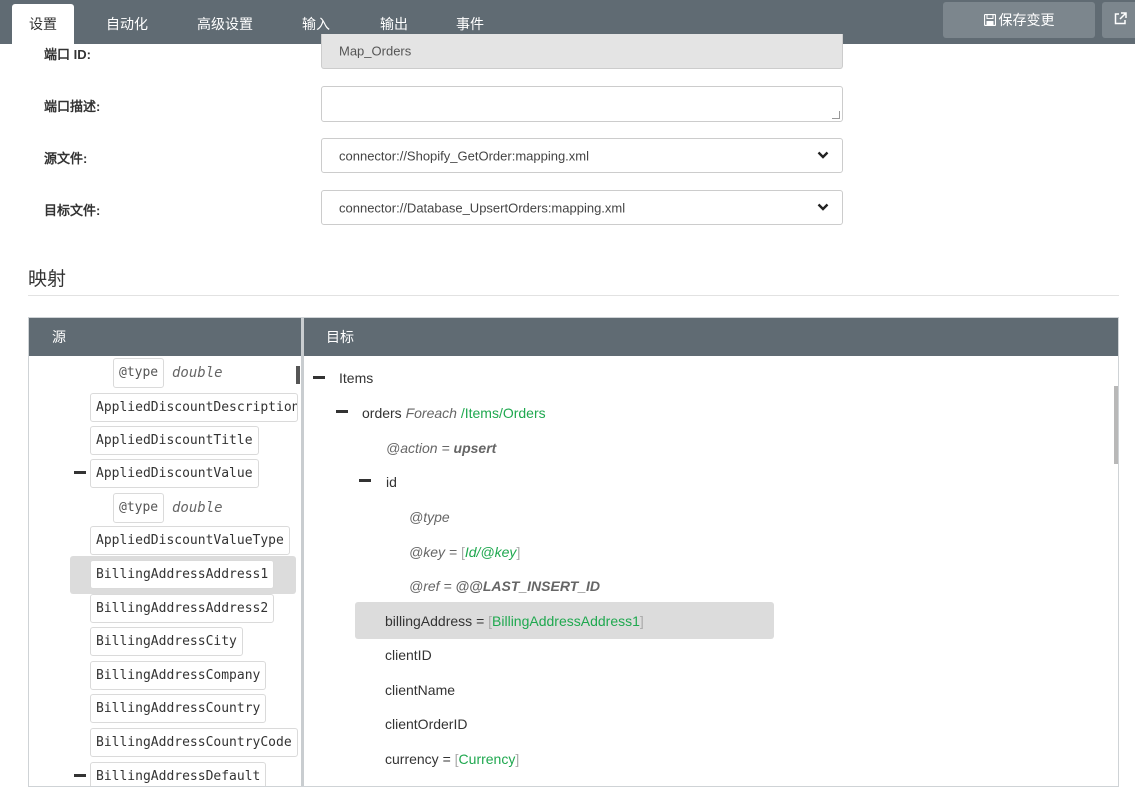 This screenshot has width=1135, height=787. What do you see at coordinates (182, 608) in the screenshot?
I see `source-node: BillingAddressAddress2` at bounding box center [182, 608].